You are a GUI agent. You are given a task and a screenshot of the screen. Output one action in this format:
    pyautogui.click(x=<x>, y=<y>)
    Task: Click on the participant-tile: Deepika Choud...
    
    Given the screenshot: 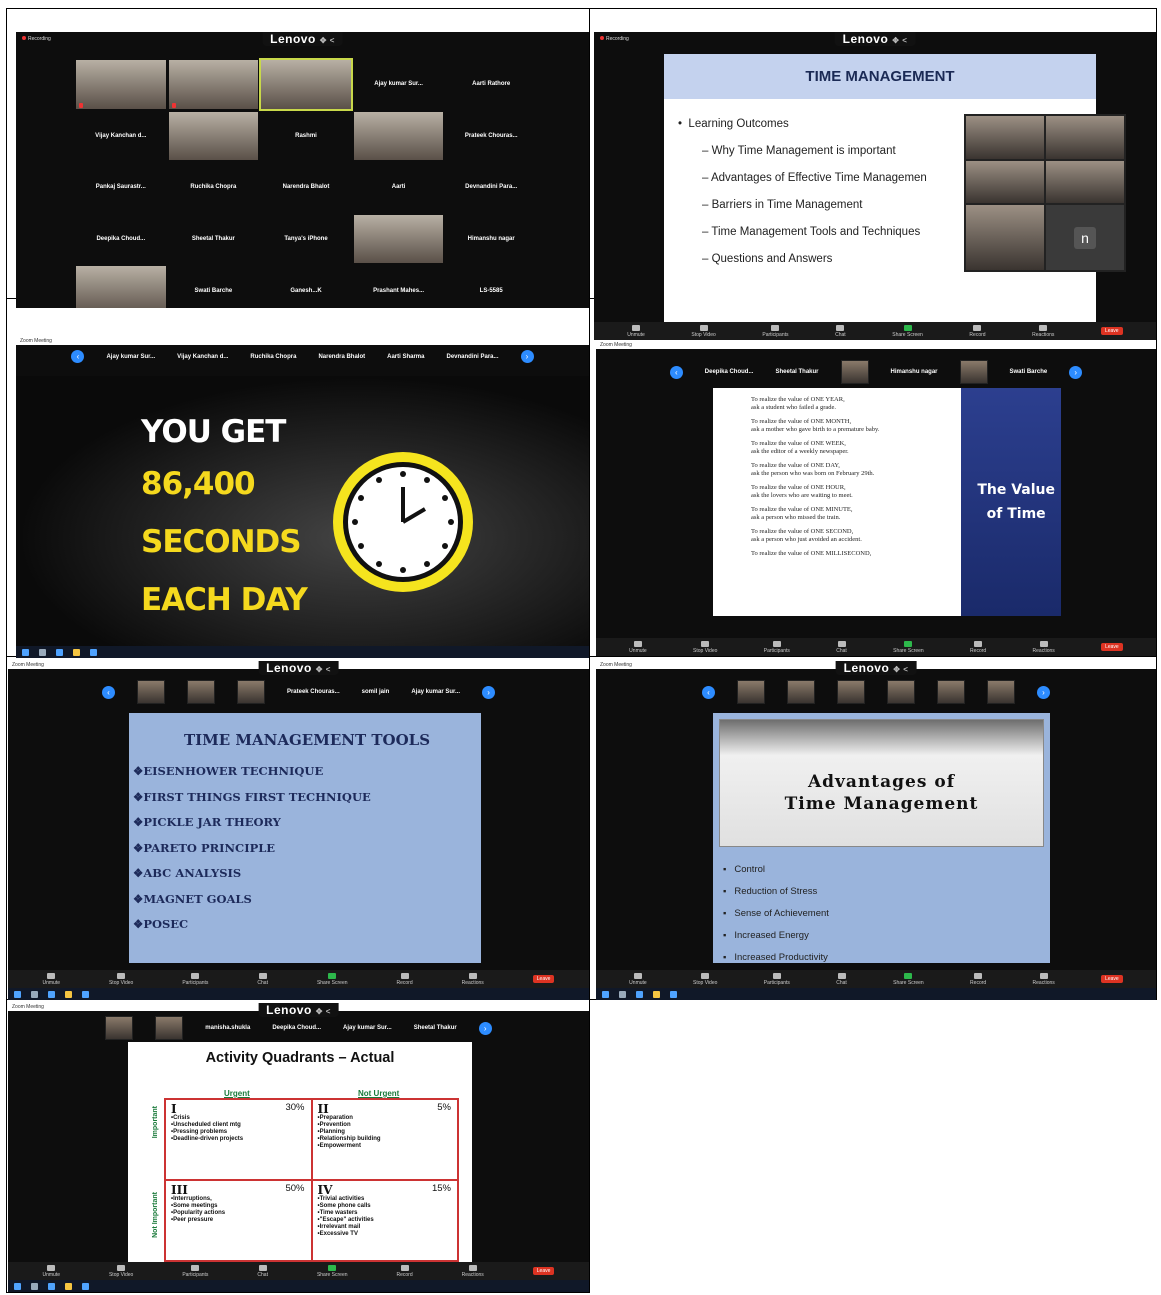 What is the action you would take?
    pyautogui.click(x=121, y=239)
    